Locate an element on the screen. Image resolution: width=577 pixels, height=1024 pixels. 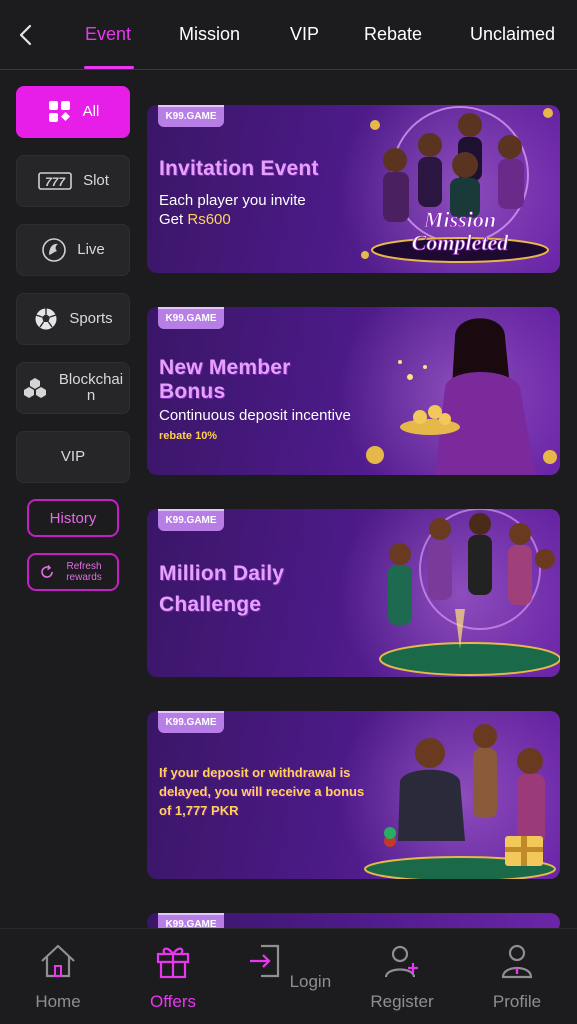
sidebar-item-vip: VIP is located at coordinates (73, 457).